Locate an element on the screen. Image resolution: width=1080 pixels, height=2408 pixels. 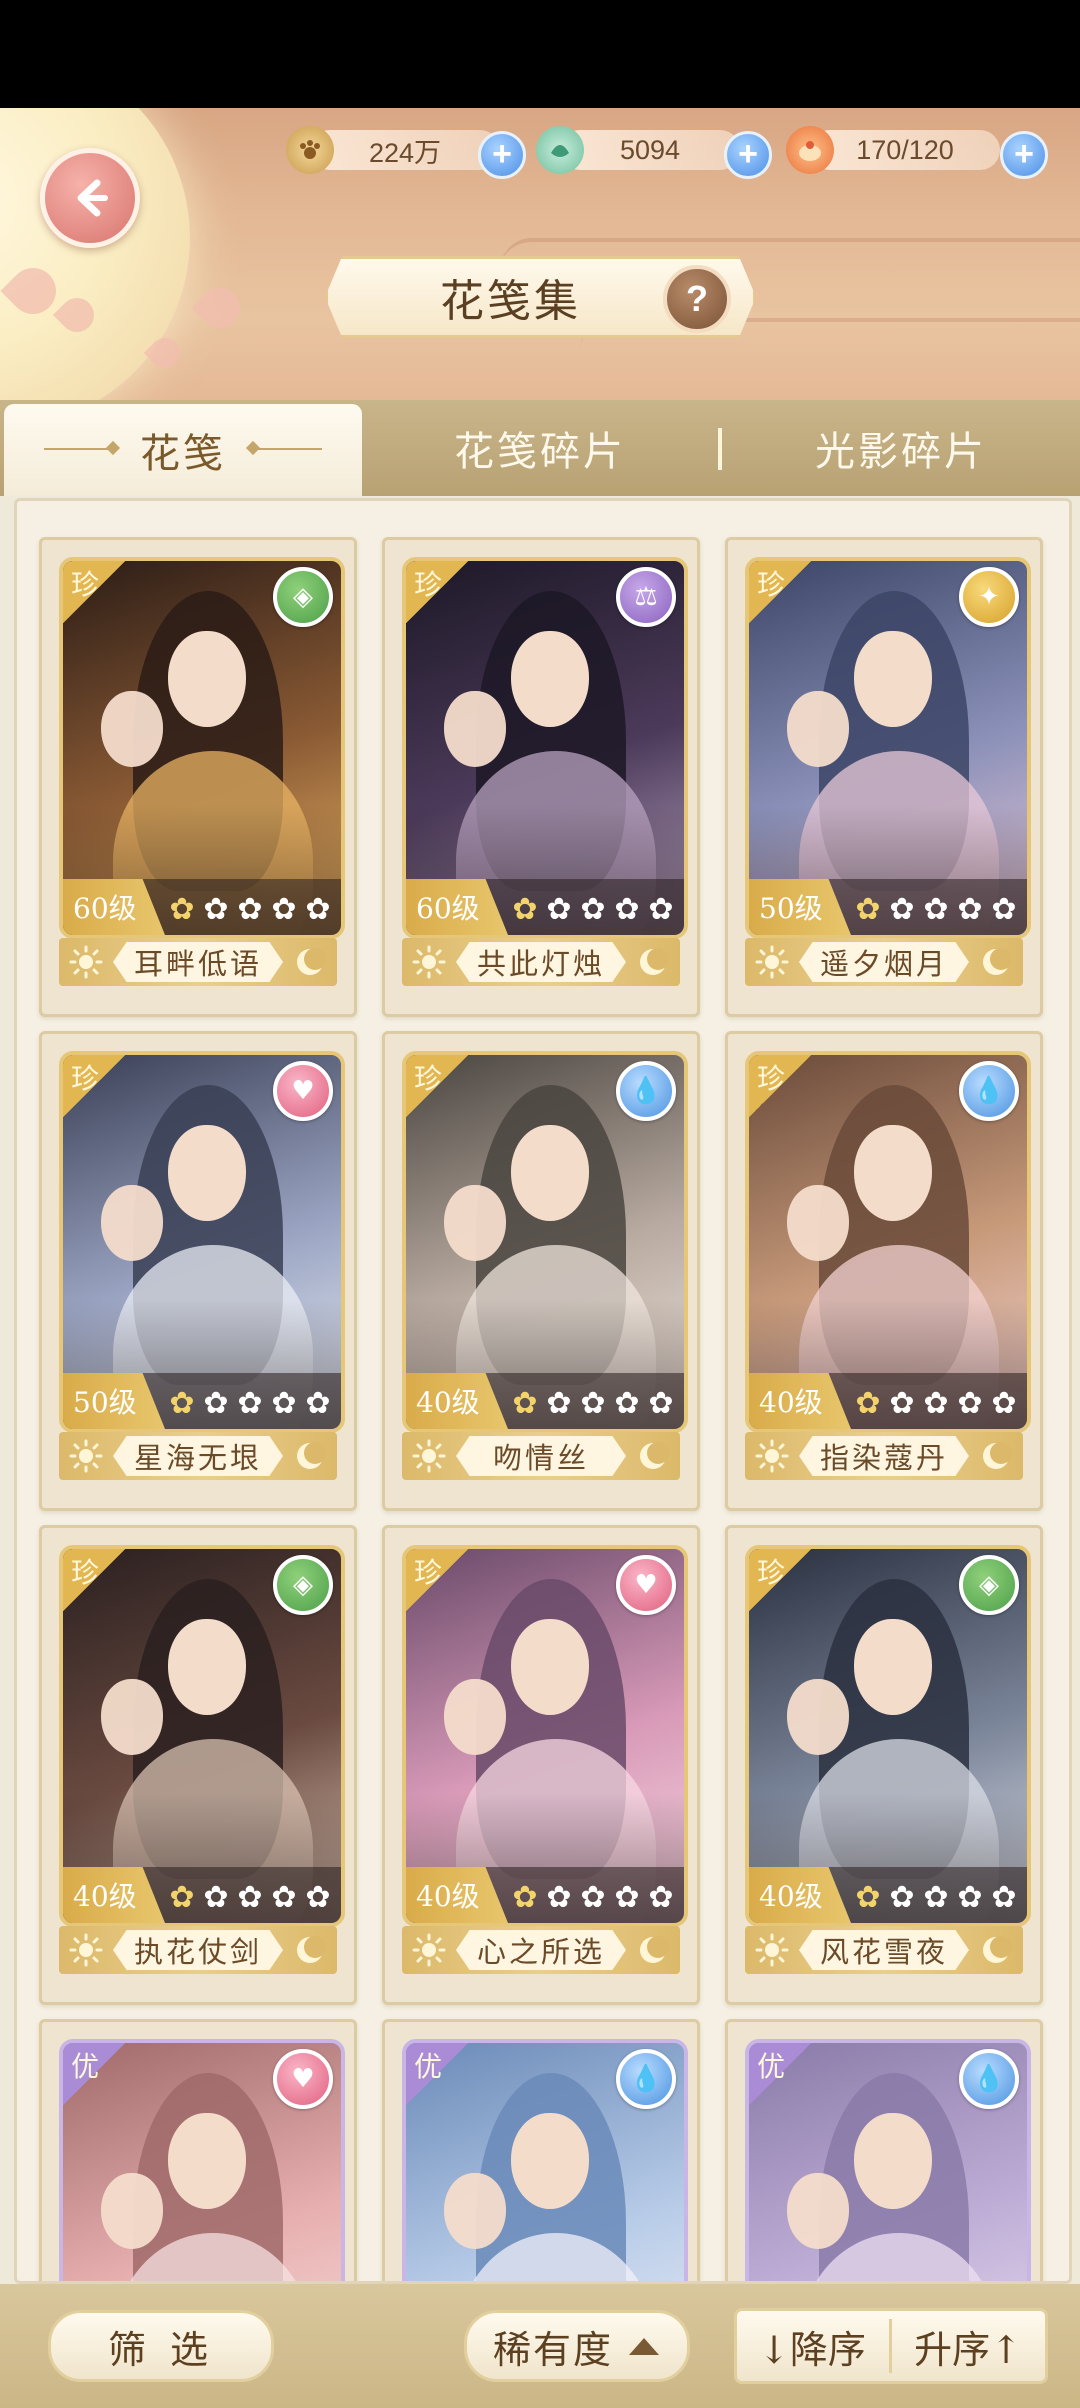
card: 珍 💧 40级 ✿ ✿ ✿ ✿ ✿ 吻情丝 is located at coordinates (541, 1271).